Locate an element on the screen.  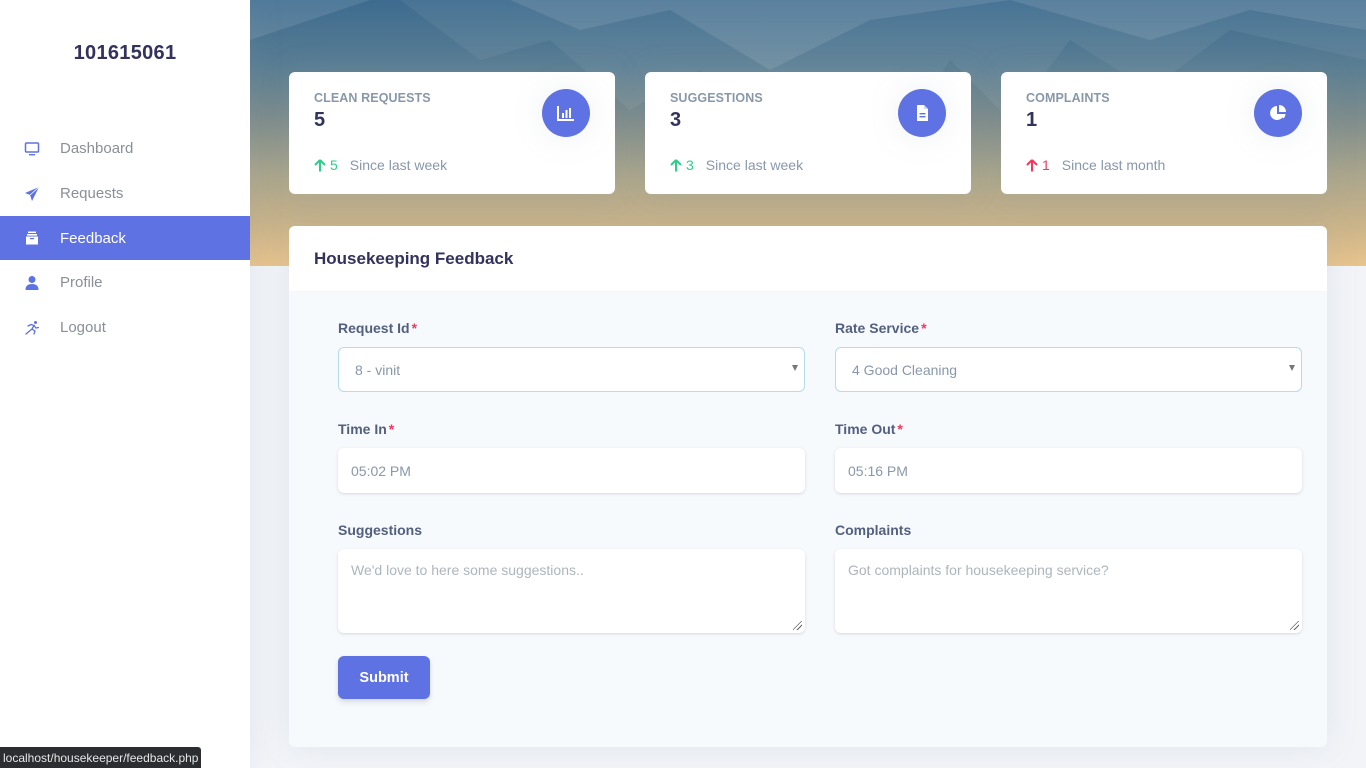
sidebar-item-feedback: Feedback is located at coordinates (125, 238).